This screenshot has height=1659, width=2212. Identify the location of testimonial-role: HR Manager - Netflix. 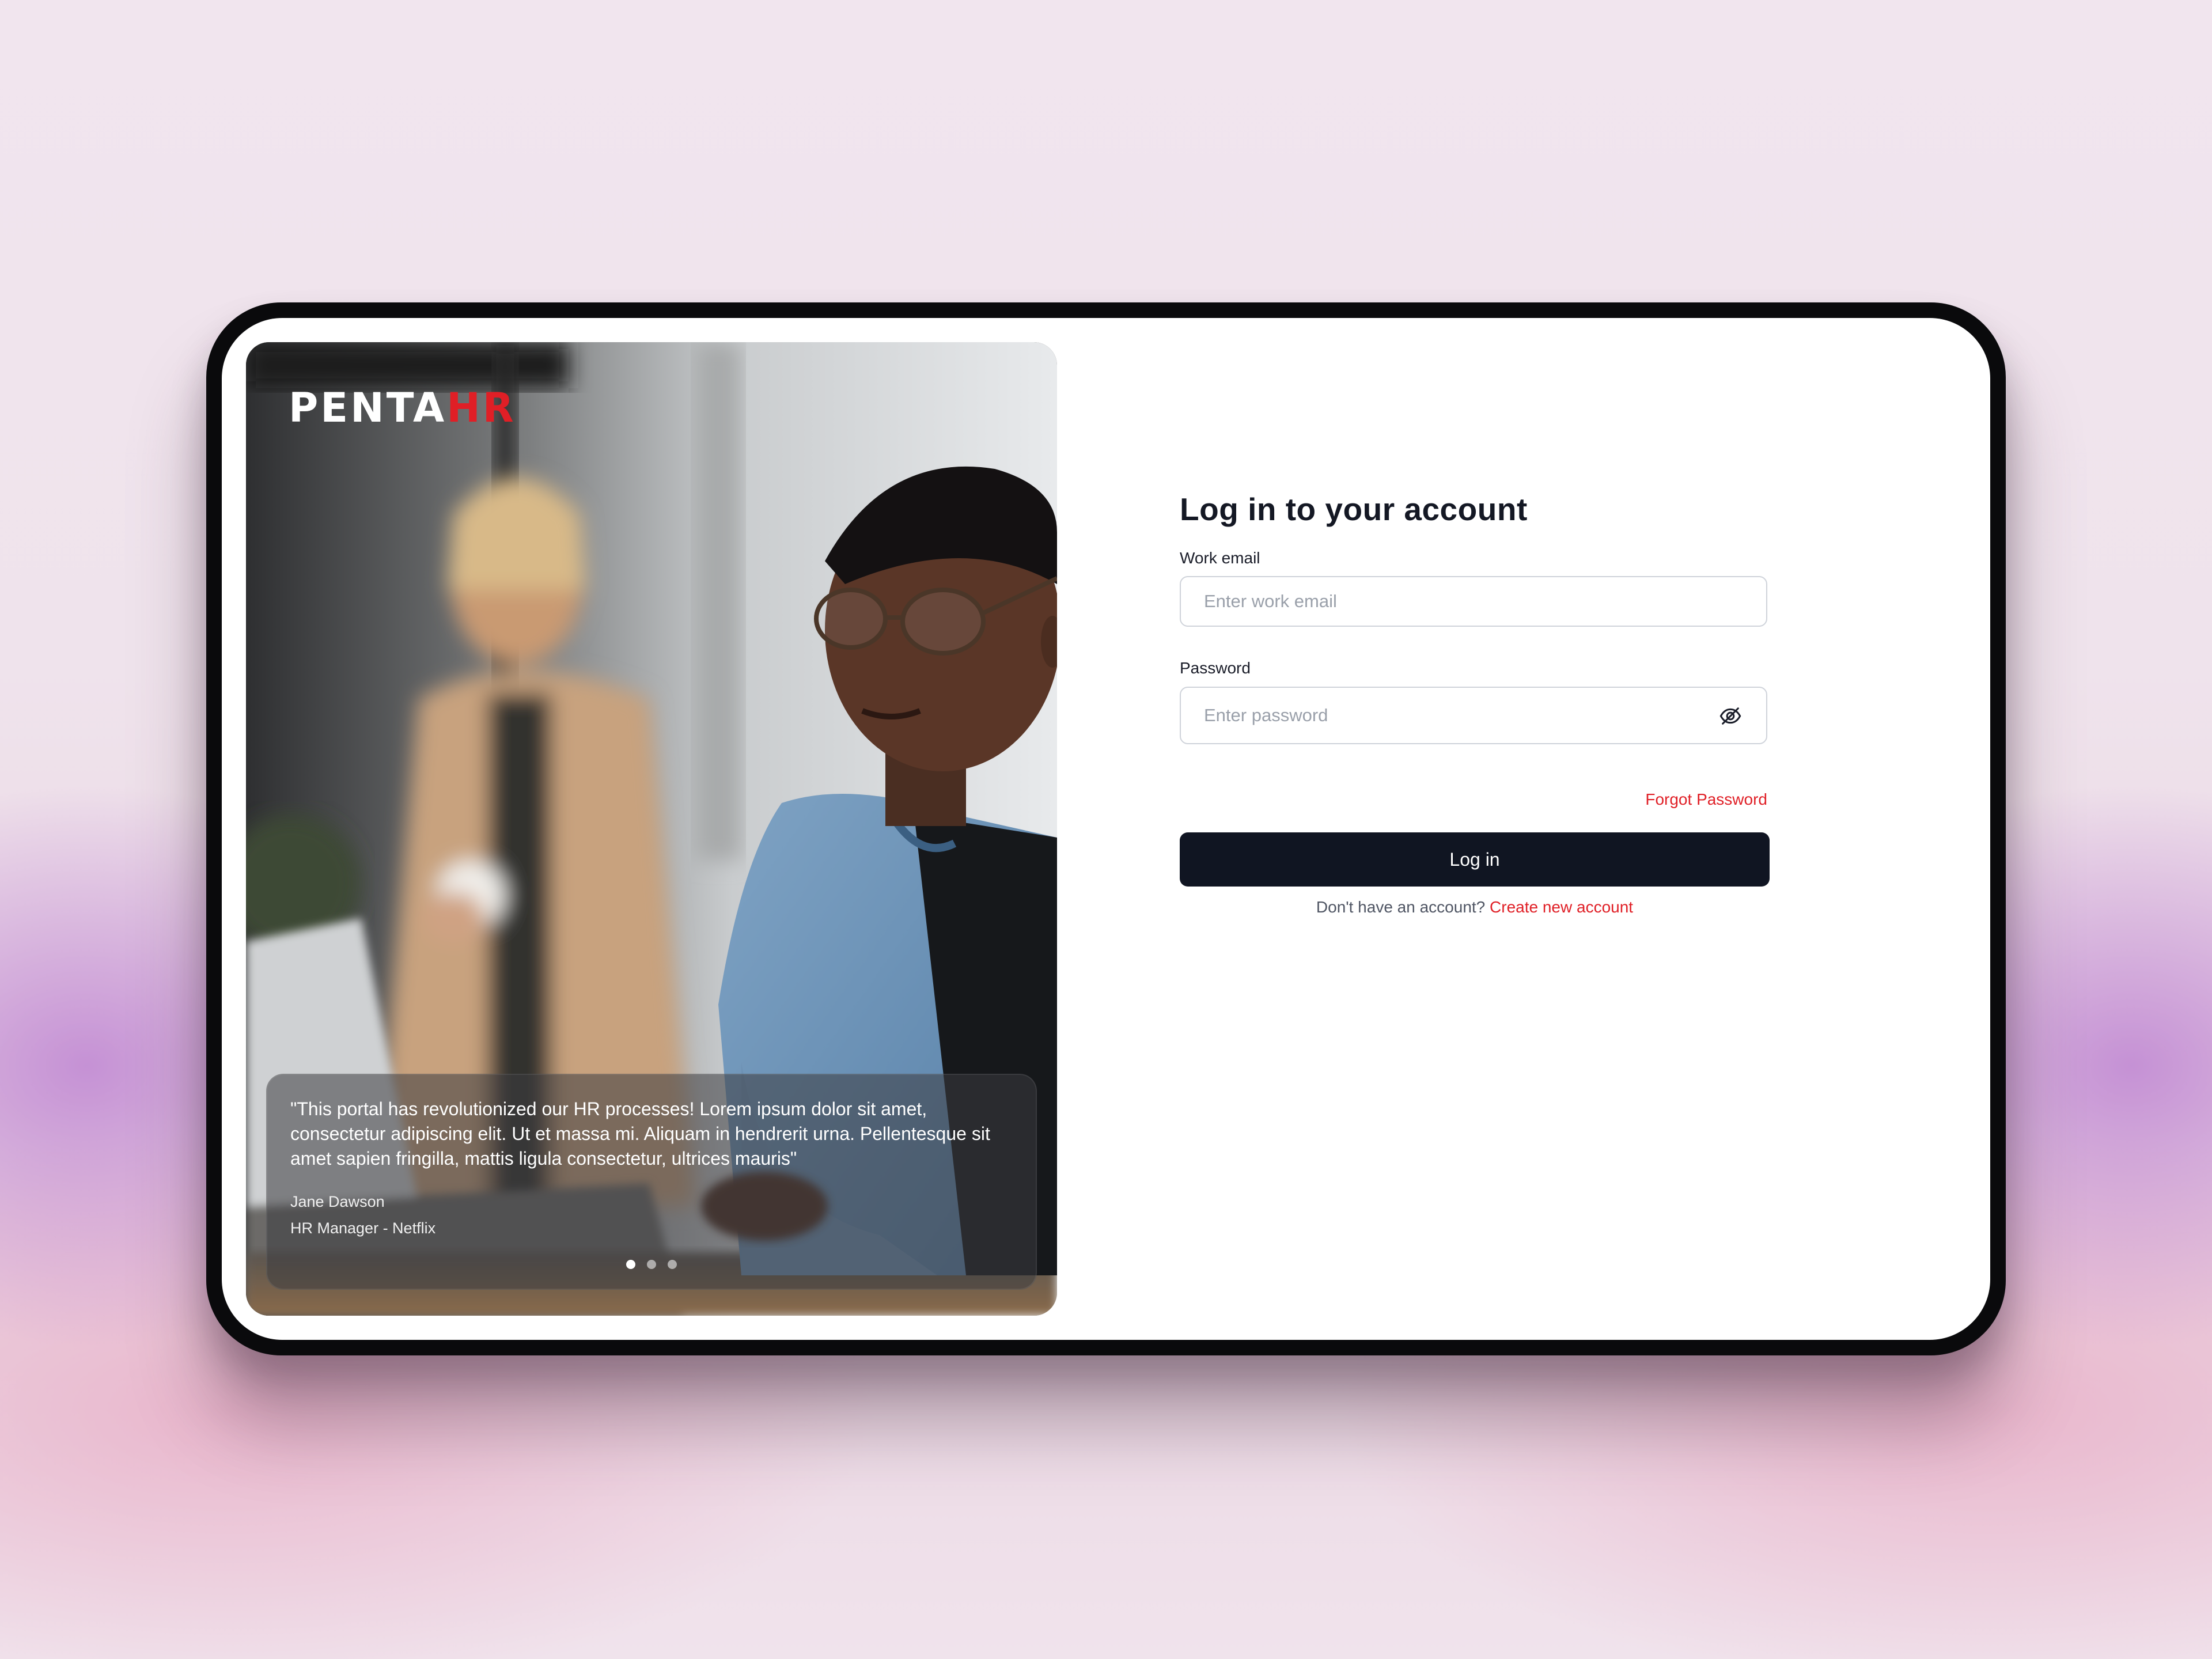
(363, 1228).